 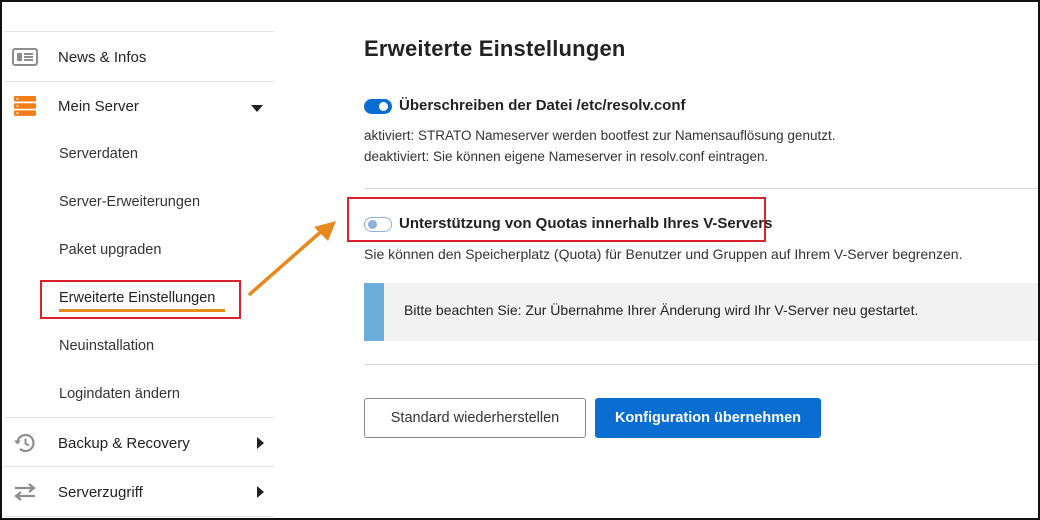 I want to click on reset-defaults-button: Standard wiederherstellen, so click(x=475, y=418).